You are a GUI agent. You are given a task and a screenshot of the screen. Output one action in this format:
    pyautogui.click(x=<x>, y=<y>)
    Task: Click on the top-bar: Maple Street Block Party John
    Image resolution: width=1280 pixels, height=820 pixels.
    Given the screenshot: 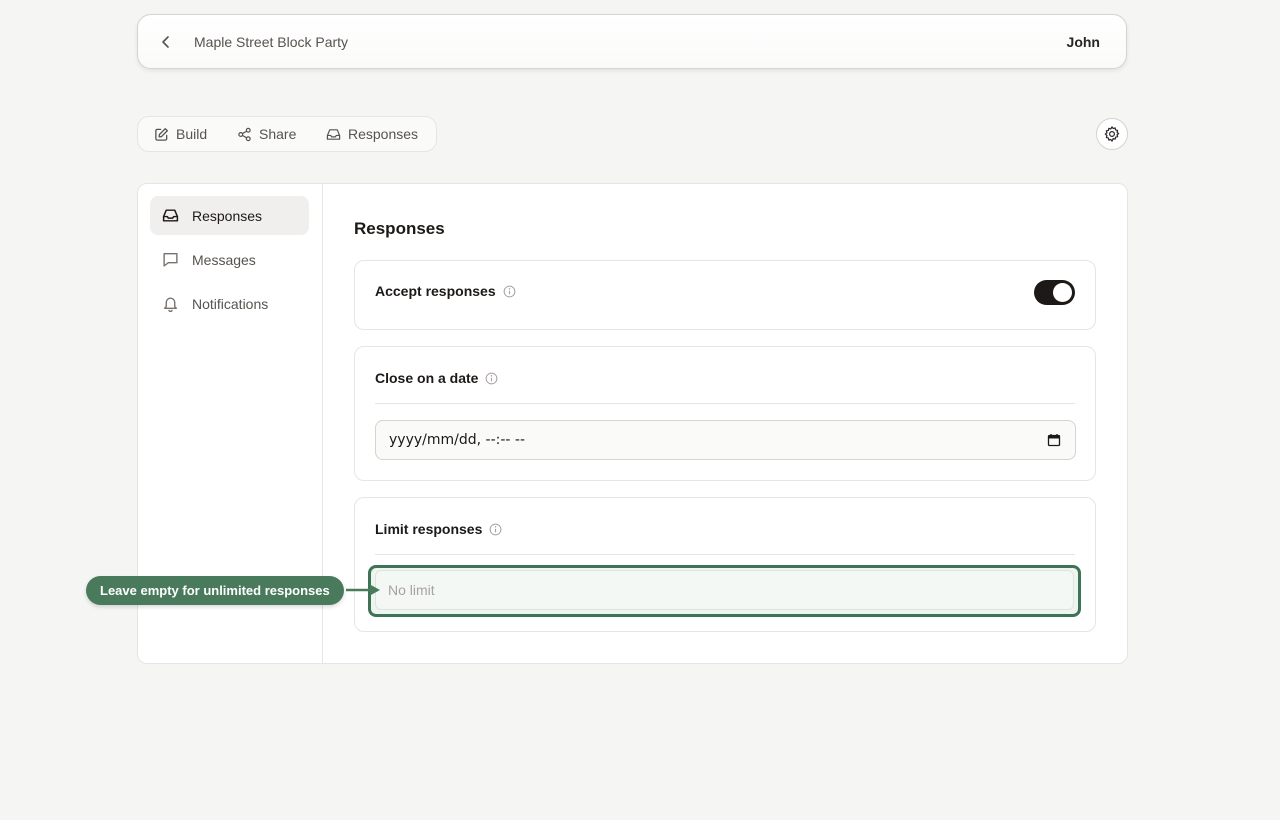 What is the action you would take?
    pyautogui.click(x=632, y=41)
    